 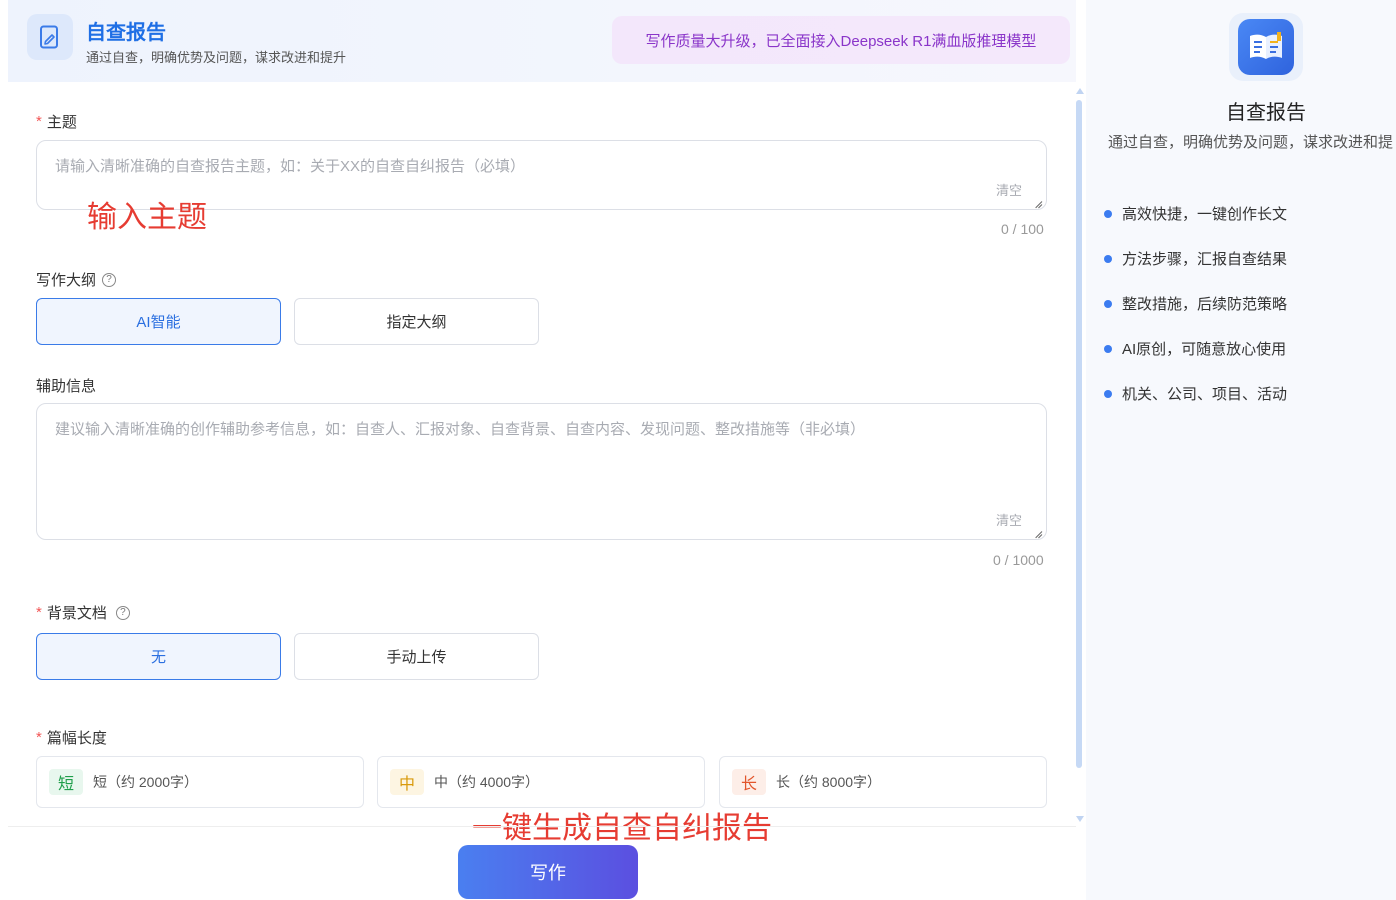 I want to click on aux-info-char-counter: 0 / 1000, so click(x=1018, y=560).